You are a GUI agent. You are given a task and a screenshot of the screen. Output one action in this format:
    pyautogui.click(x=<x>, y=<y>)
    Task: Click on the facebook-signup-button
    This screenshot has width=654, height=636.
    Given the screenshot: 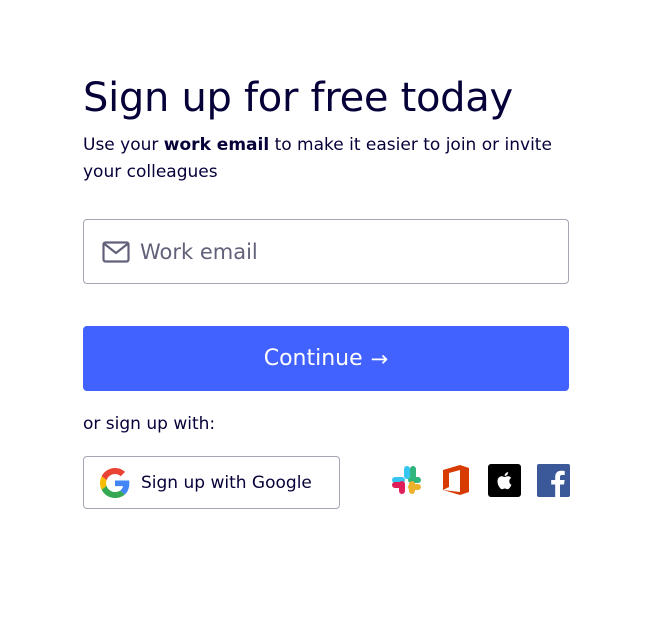 What is the action you would take?
    pyautogui.click(x=553, y=482)
    